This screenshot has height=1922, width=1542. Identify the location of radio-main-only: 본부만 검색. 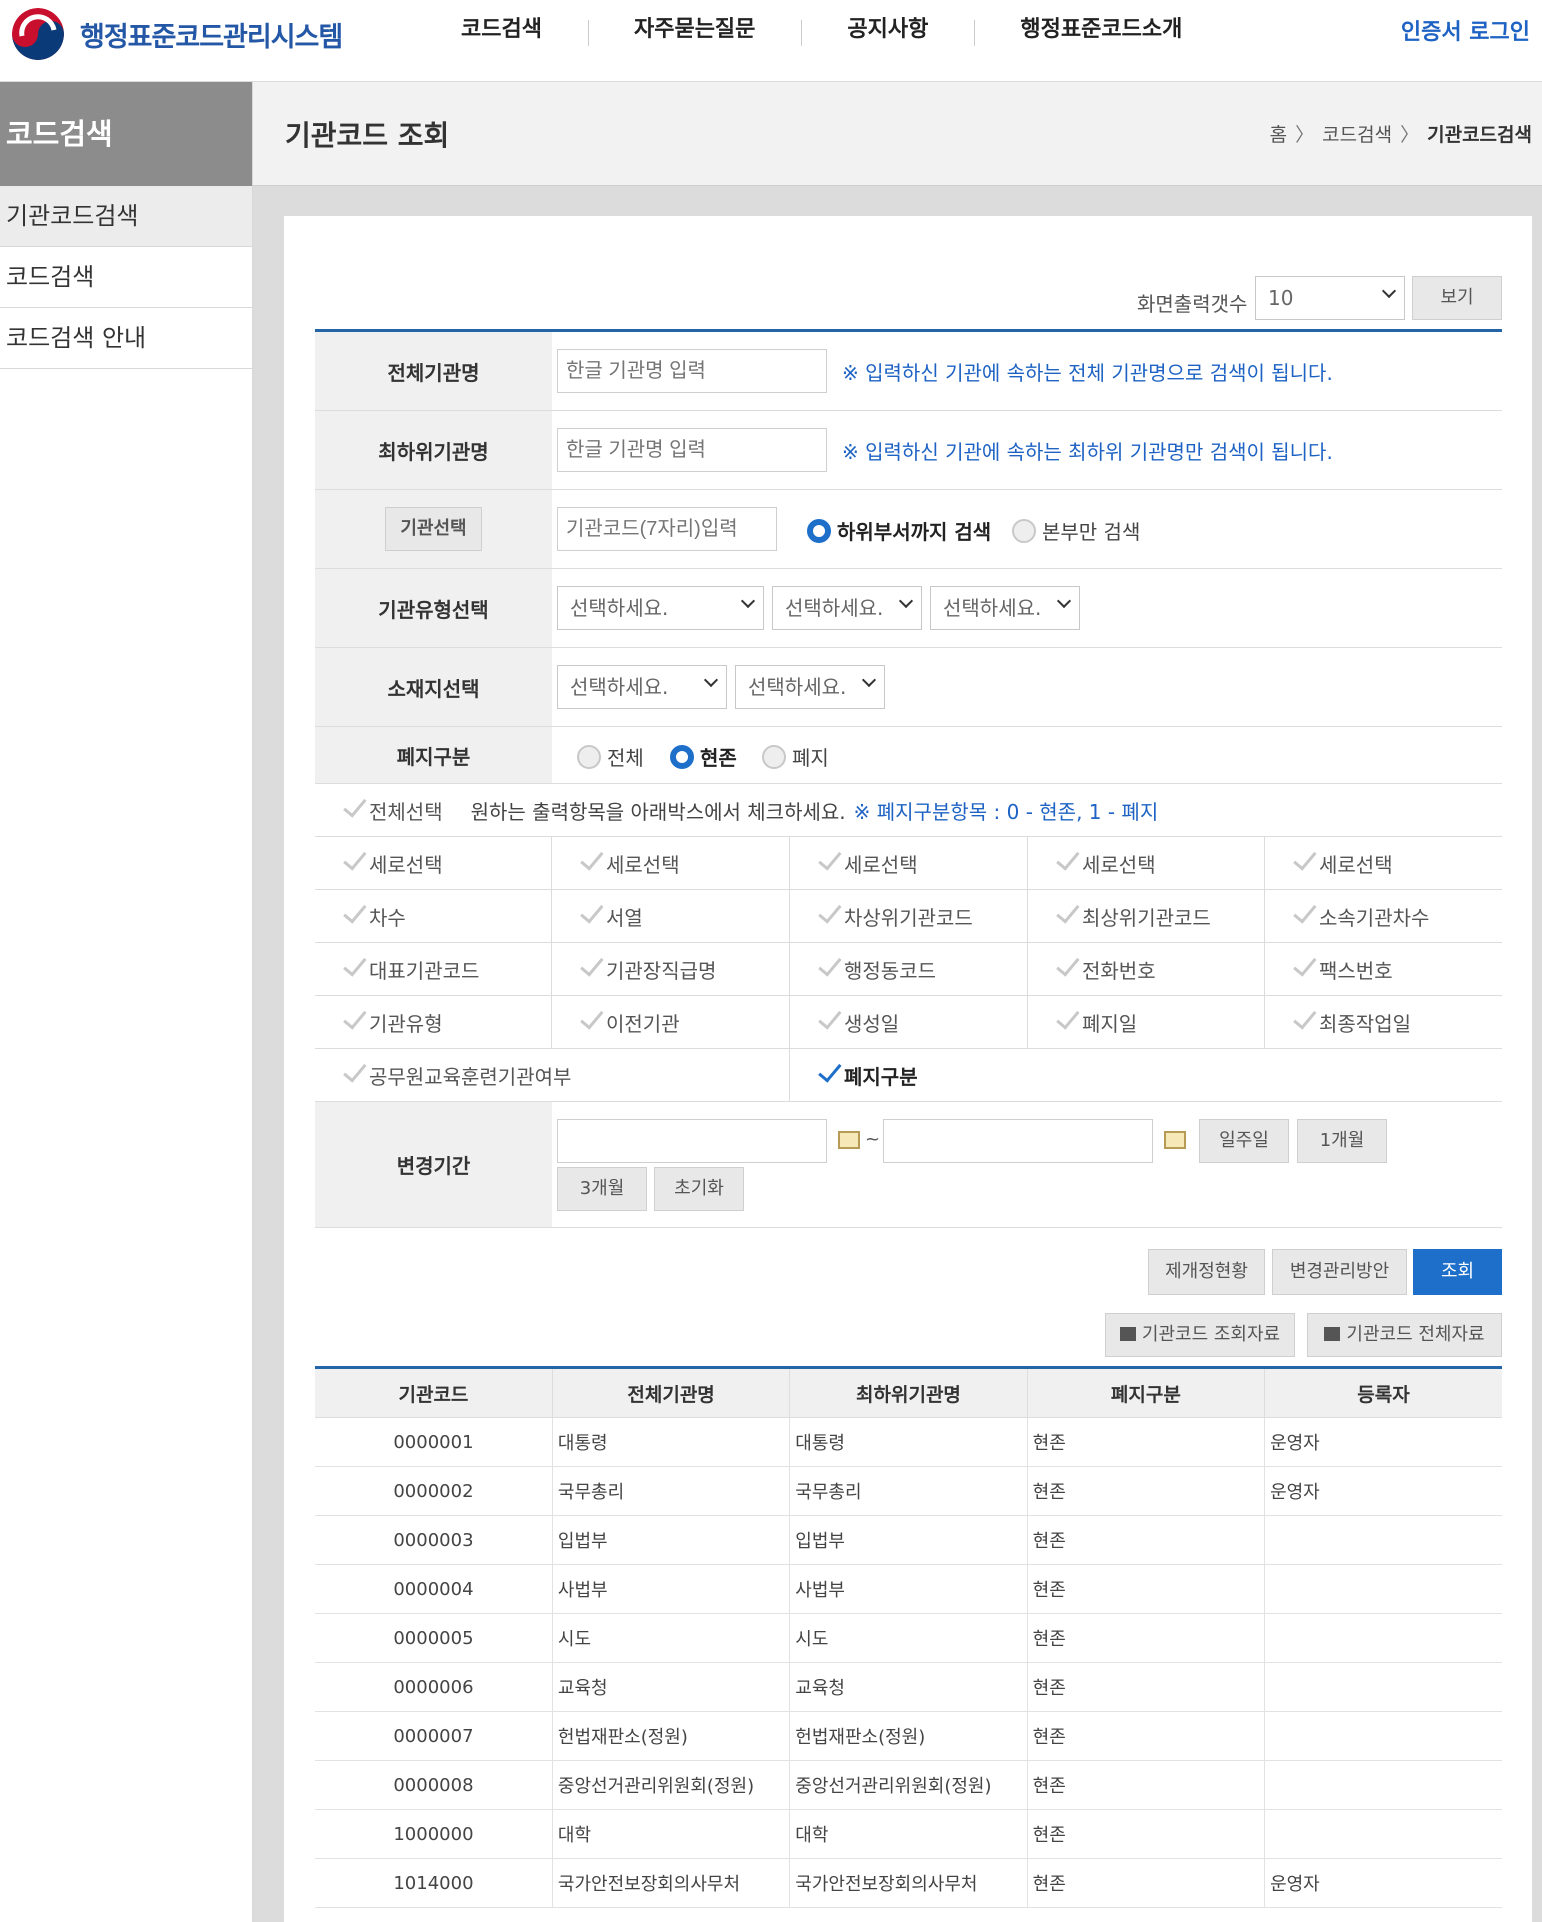
(1076, 530).